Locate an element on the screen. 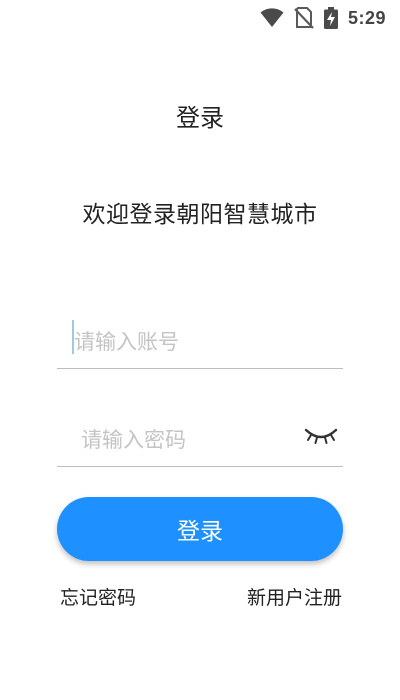  page-title: 登录 is located at coordinates (200, 118).